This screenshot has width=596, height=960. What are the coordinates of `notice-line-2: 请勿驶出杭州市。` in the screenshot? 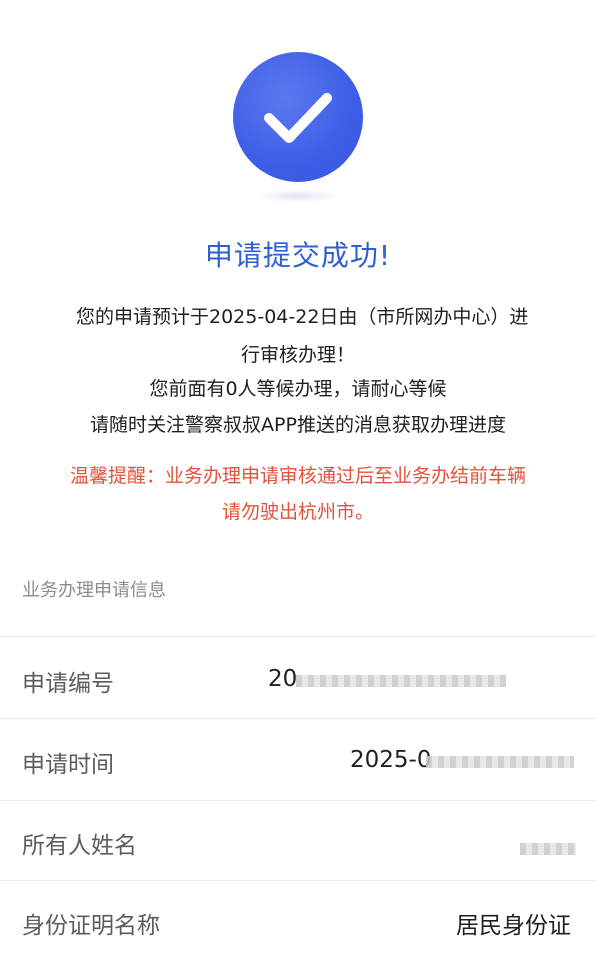 It's located at (297, 512).